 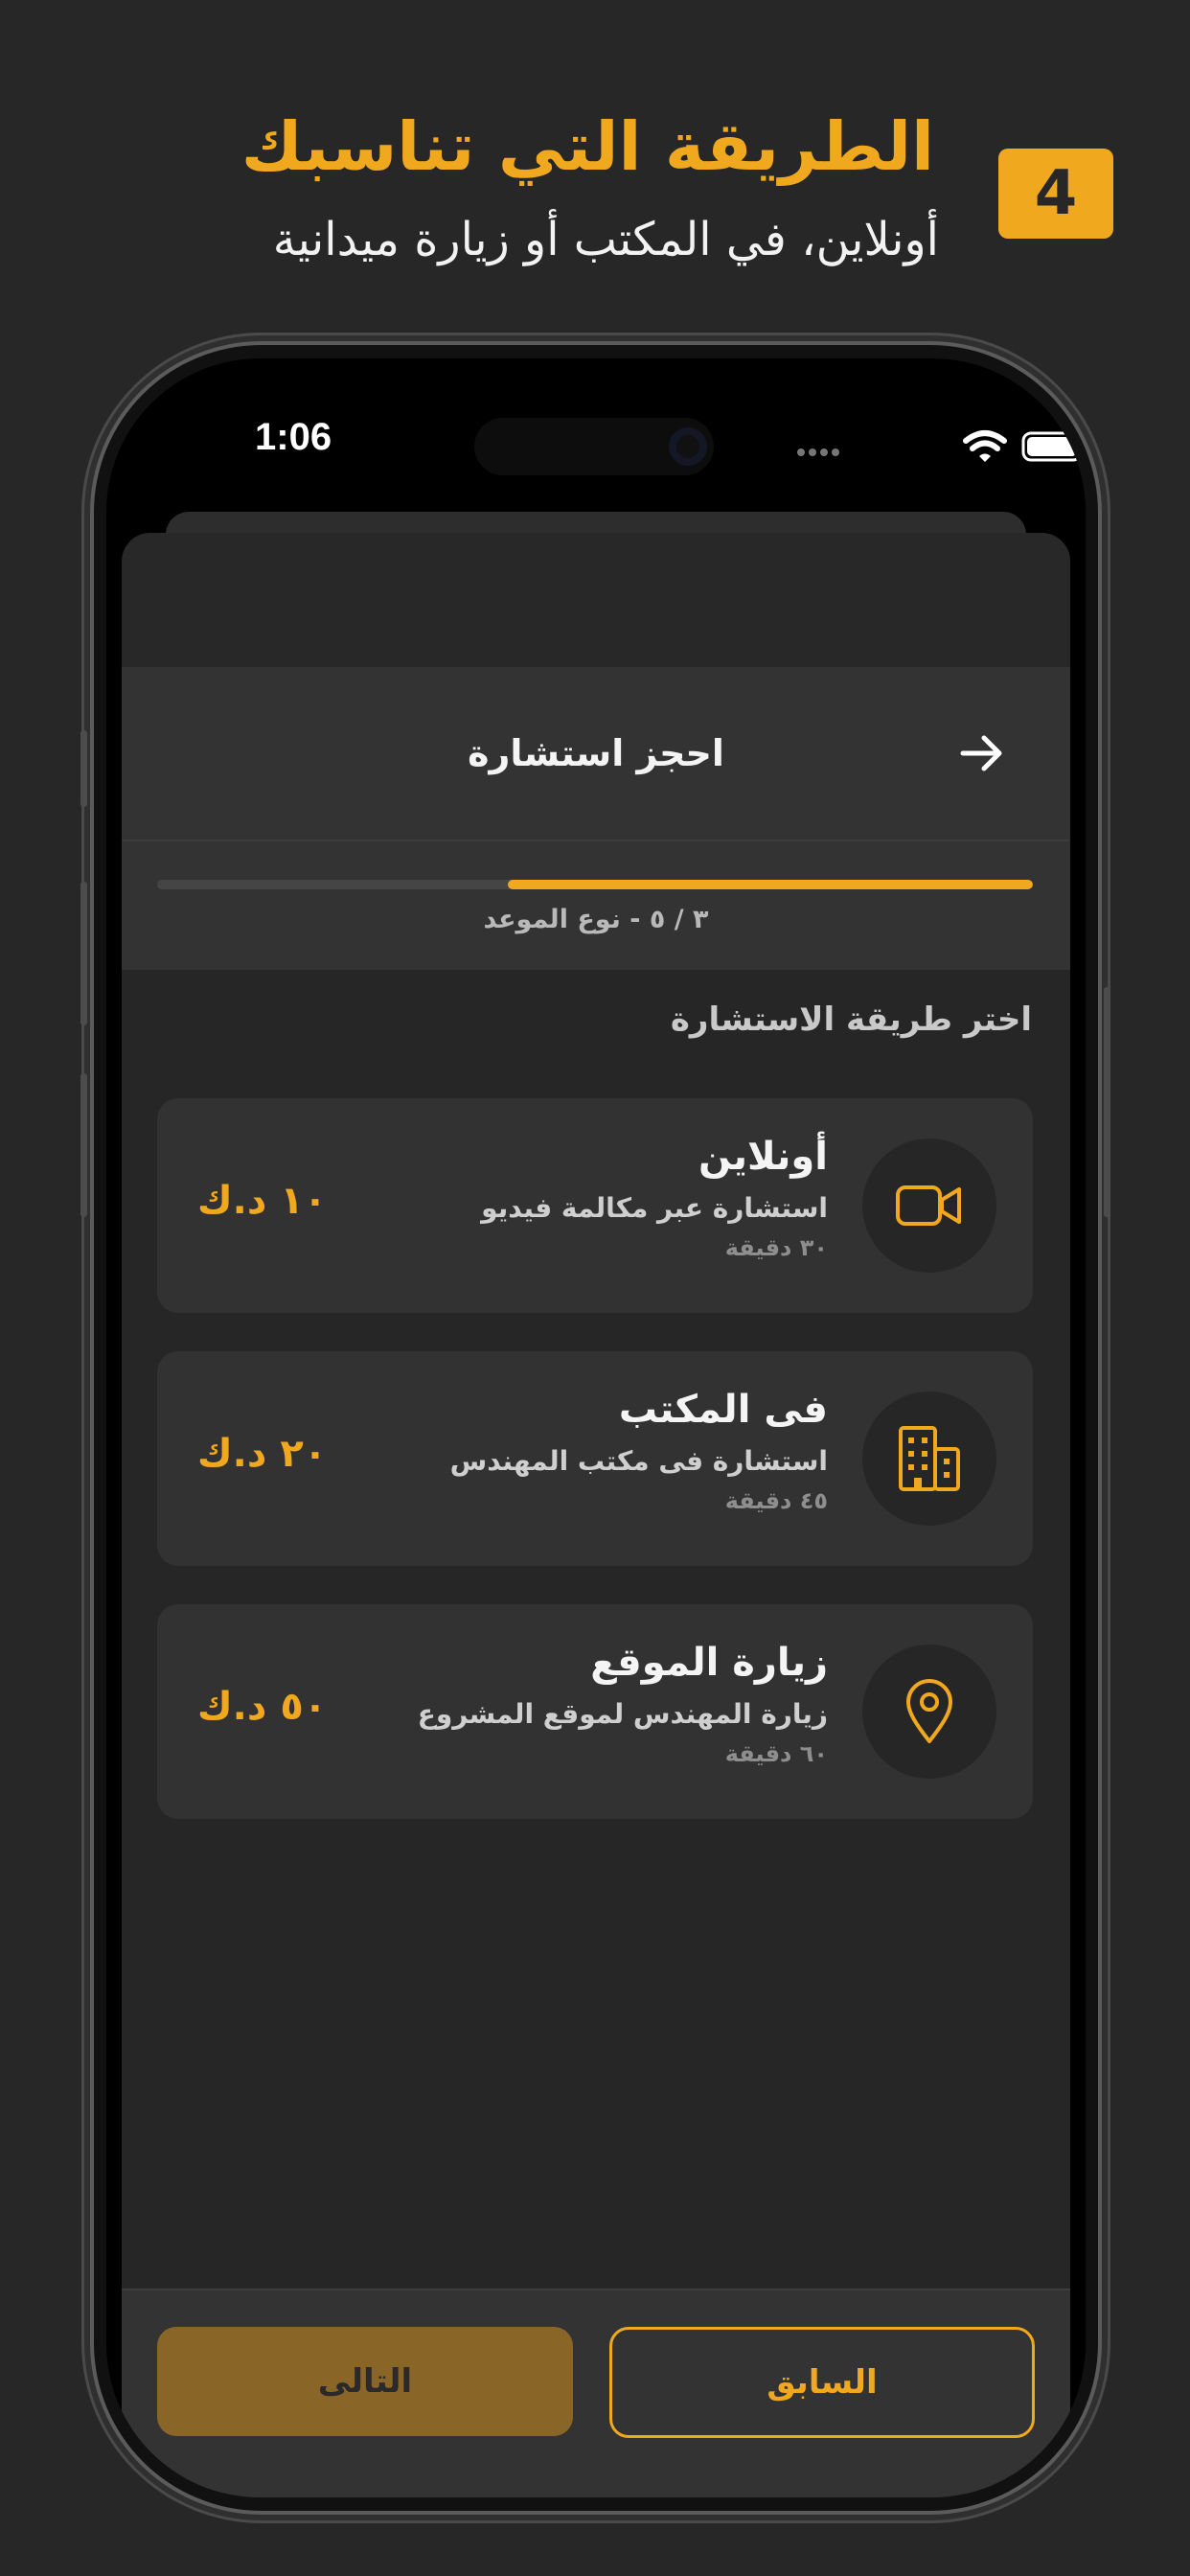 What do you see at coordinates (1056, 194) in the screenshot?
I see `step-badge: 4` at bounding box center [1056, 194].